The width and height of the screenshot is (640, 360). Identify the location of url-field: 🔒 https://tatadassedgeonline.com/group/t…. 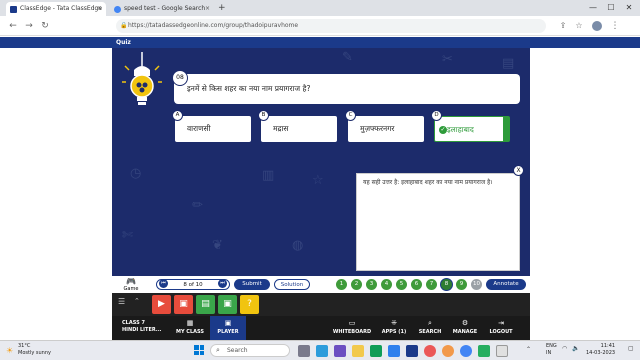
(331, 26).